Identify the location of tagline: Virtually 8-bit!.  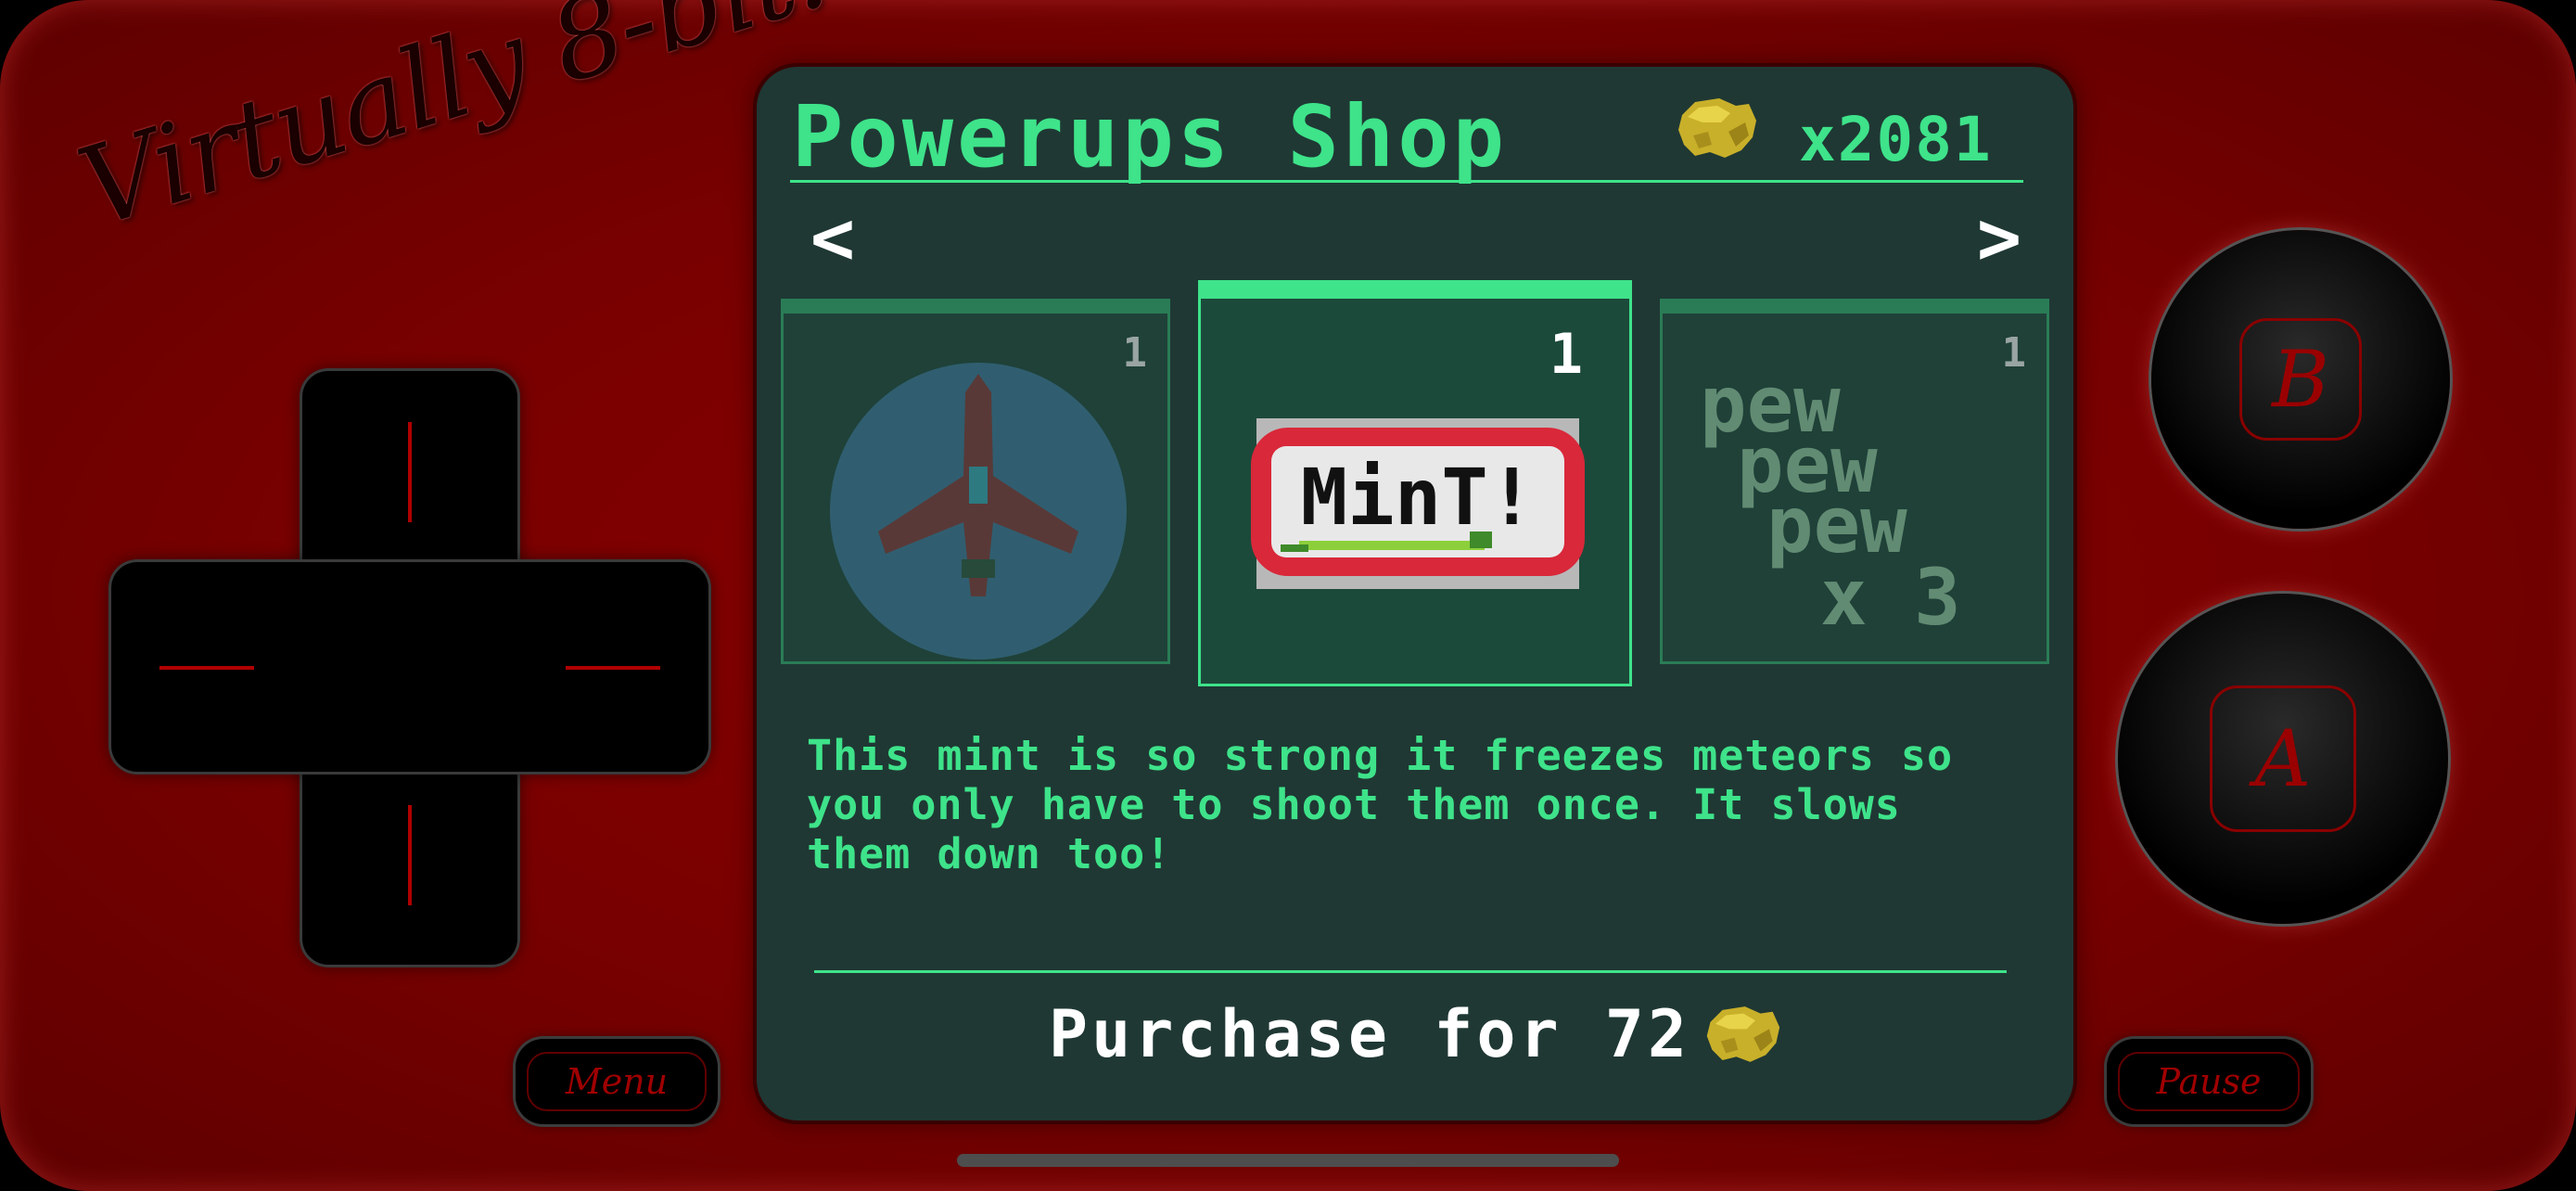
(457, 126).